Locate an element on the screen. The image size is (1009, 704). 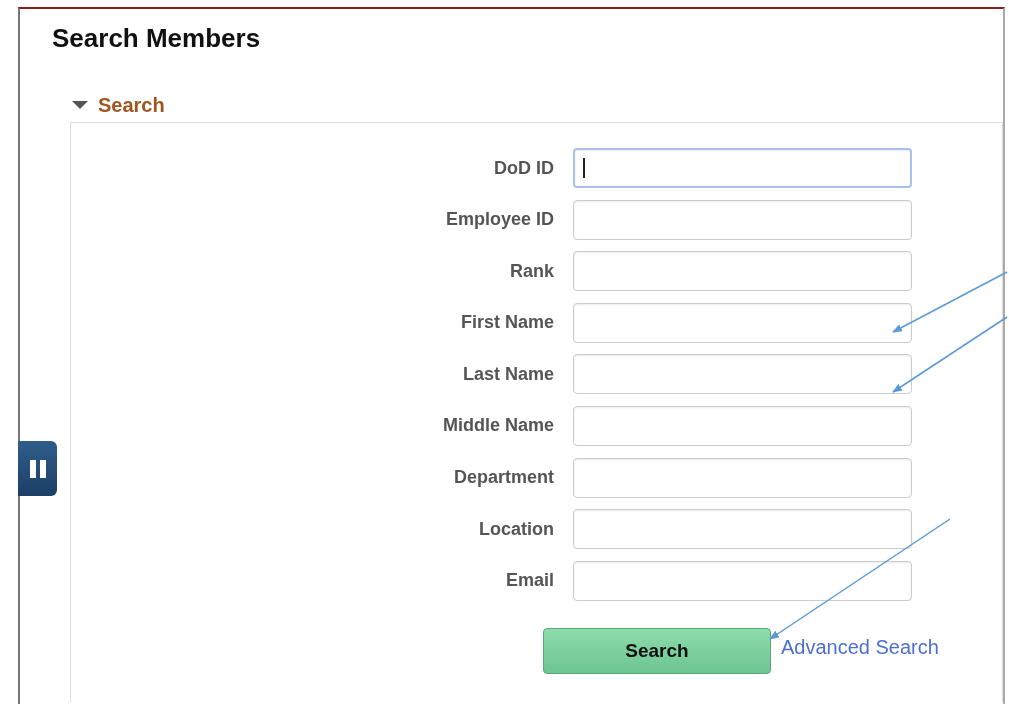
field-label: Last Name is located at coordinates (508, 374).